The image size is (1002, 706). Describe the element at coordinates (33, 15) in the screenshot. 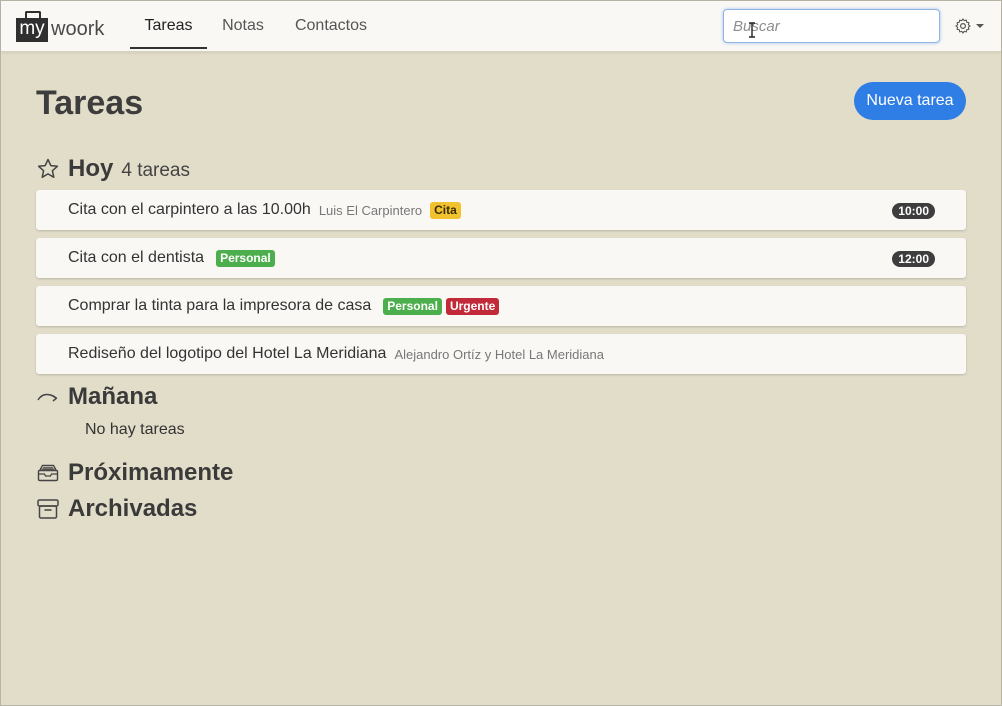

I see `briefcase-handle-icon` at that location.